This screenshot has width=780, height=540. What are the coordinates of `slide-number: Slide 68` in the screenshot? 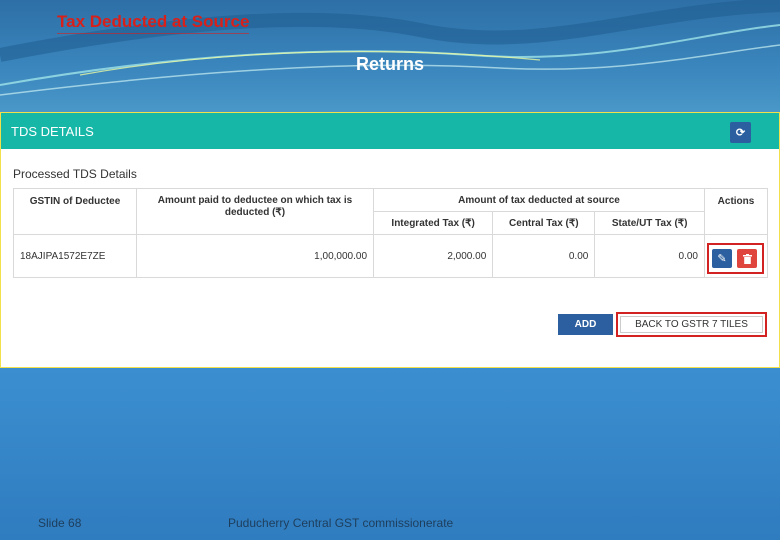 It's located at (60, 523).